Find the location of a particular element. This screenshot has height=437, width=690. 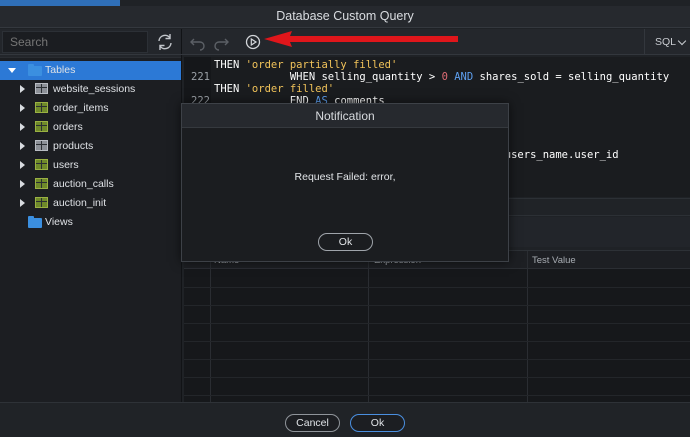

notification-message: Request Failed: error, is located at coordinates (345, 177).